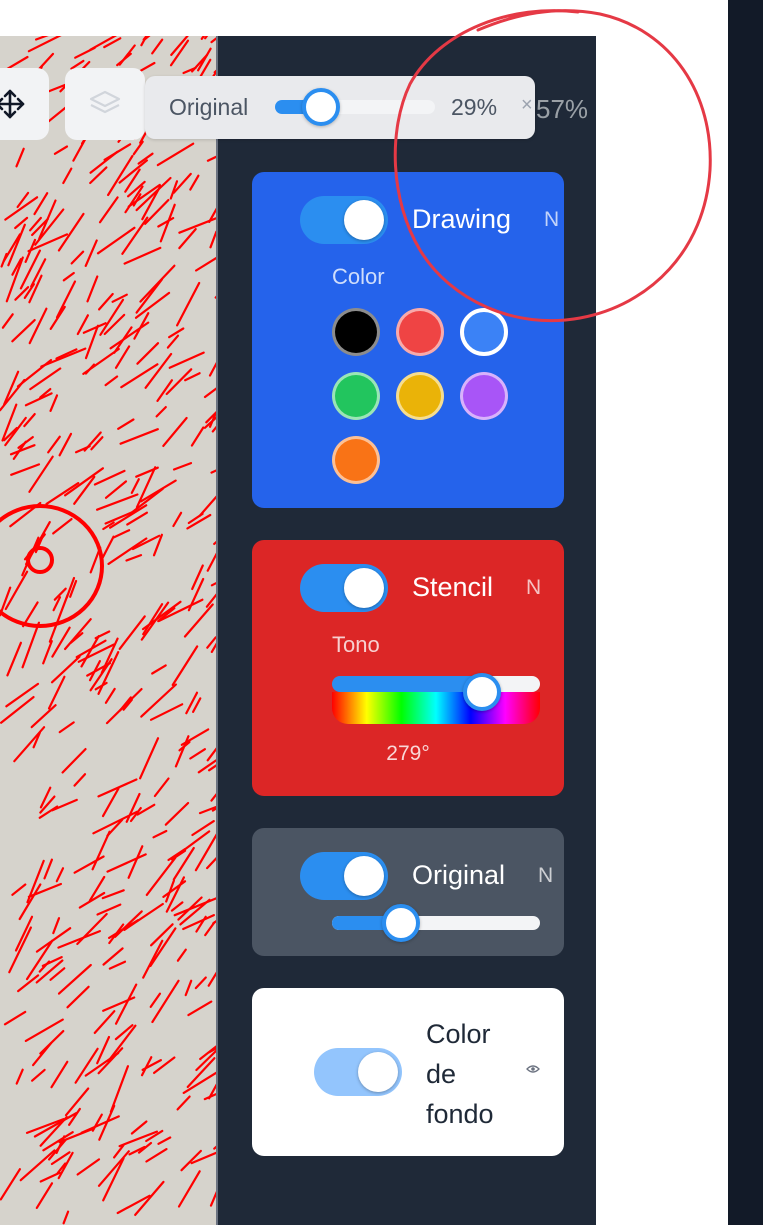  Describe the element at coordinates (460, 1074) in the screenshot. I see `background-title: Color de fondo` at that location.